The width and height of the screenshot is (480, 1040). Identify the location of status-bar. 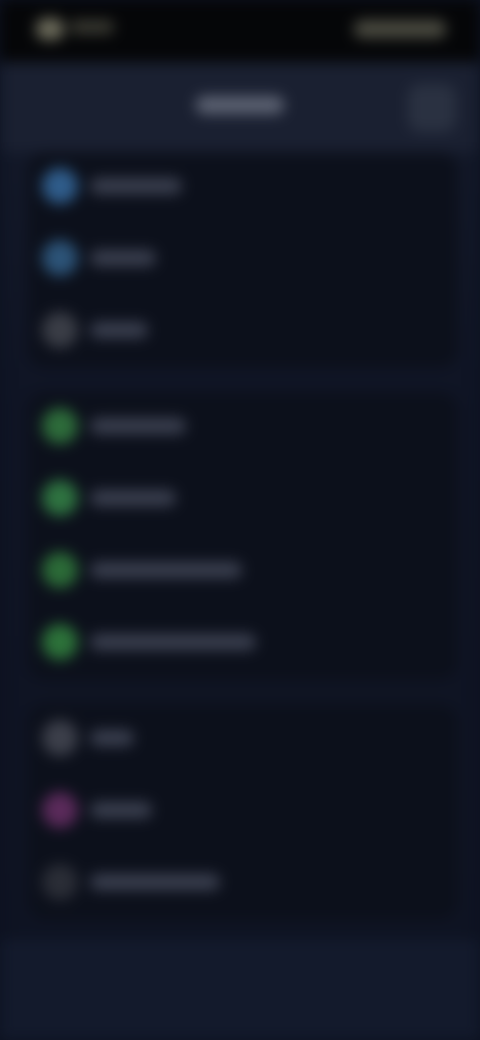
(240, 31).